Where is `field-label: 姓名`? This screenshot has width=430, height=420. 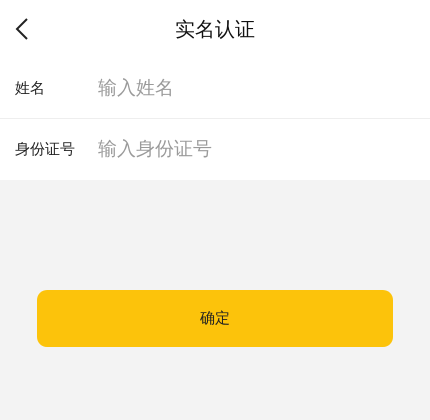 field-label: 姓名 is located at coordinates (30, 88).